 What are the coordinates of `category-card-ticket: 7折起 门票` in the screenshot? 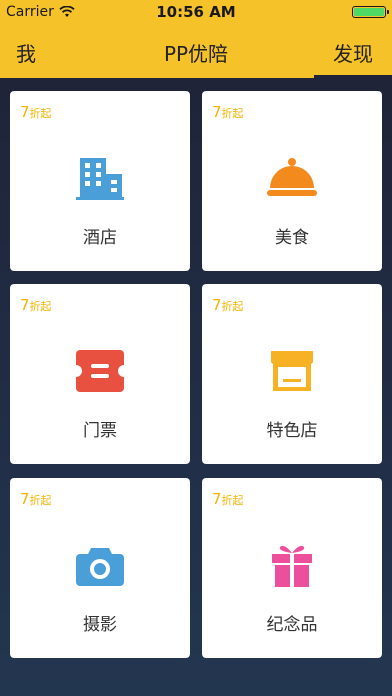 It's located at (100, 374).